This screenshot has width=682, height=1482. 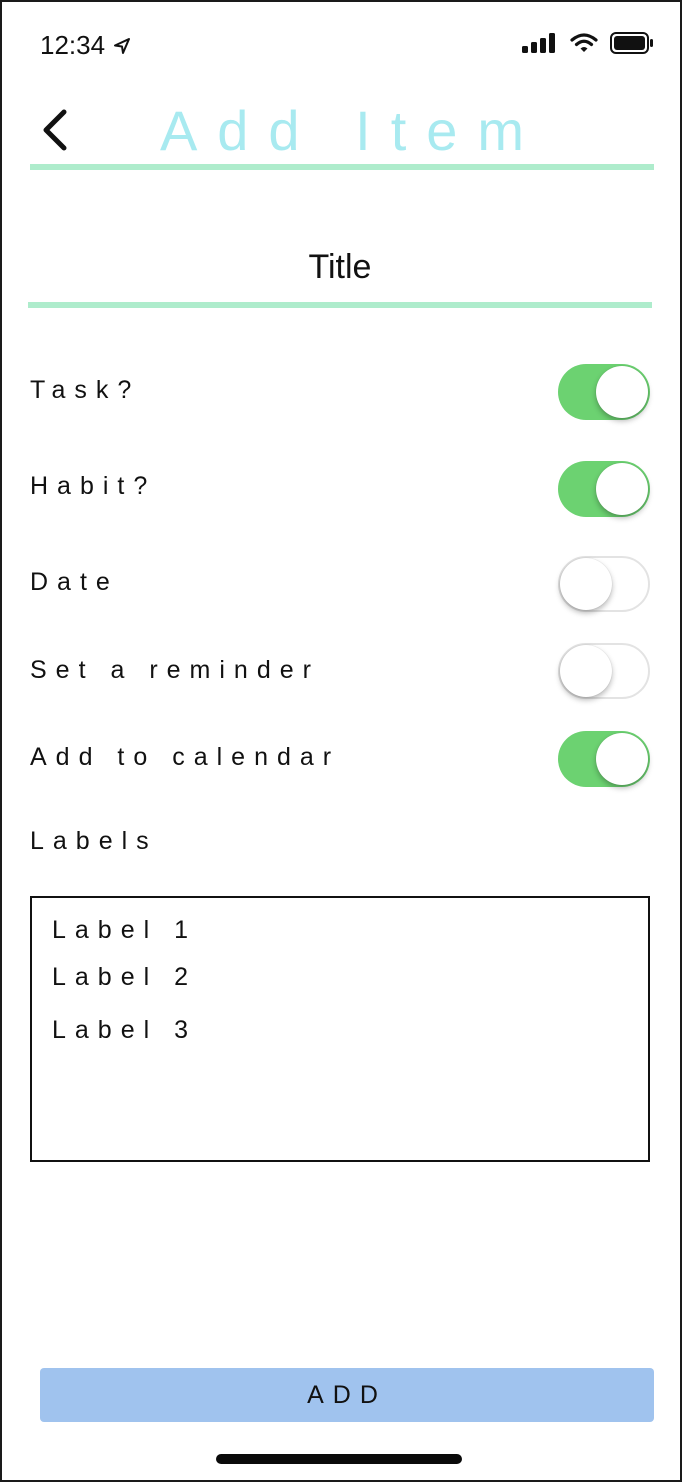 What do you see at coordinates (175, 670) in the screenshot?
I see `reminder-label: Set a reminder` at bounding box center [175, 670].